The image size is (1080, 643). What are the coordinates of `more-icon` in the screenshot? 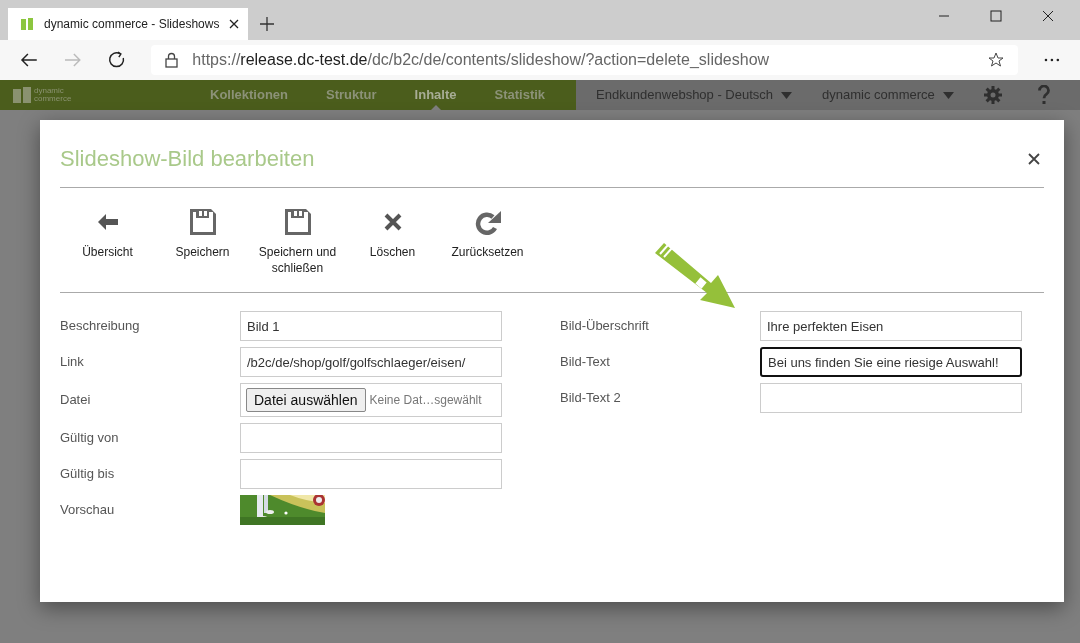 It's located at (1052, 60).